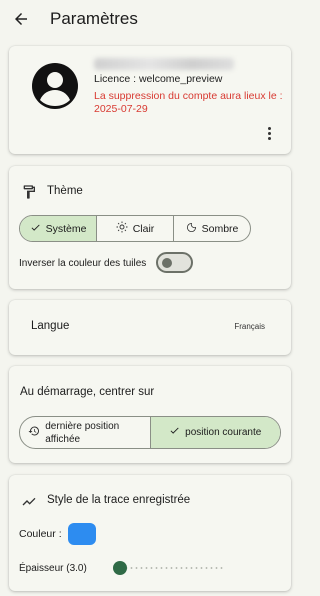 This screenshot has height=596, width=320. What do you see at coordinates (191, 229) in the screenshot?
I see `moon-icon` at bounding box center [191, 229].